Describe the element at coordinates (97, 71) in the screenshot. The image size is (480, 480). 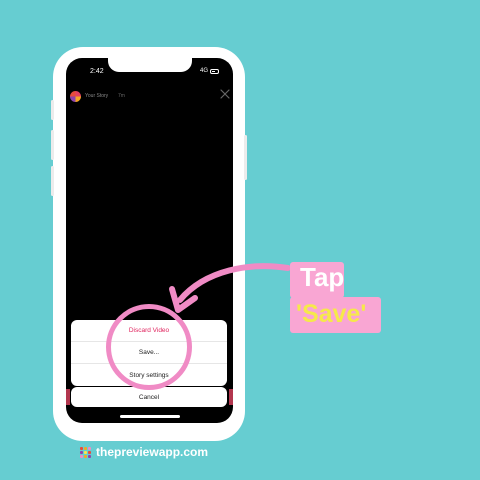
I see `status-time: 2:42` at that location.